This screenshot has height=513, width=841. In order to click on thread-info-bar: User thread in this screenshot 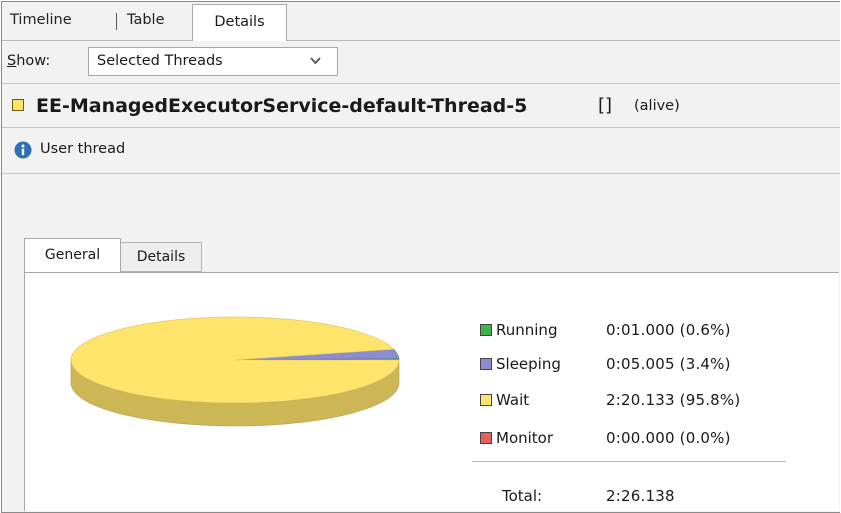, I will do `click(421, 151)`.